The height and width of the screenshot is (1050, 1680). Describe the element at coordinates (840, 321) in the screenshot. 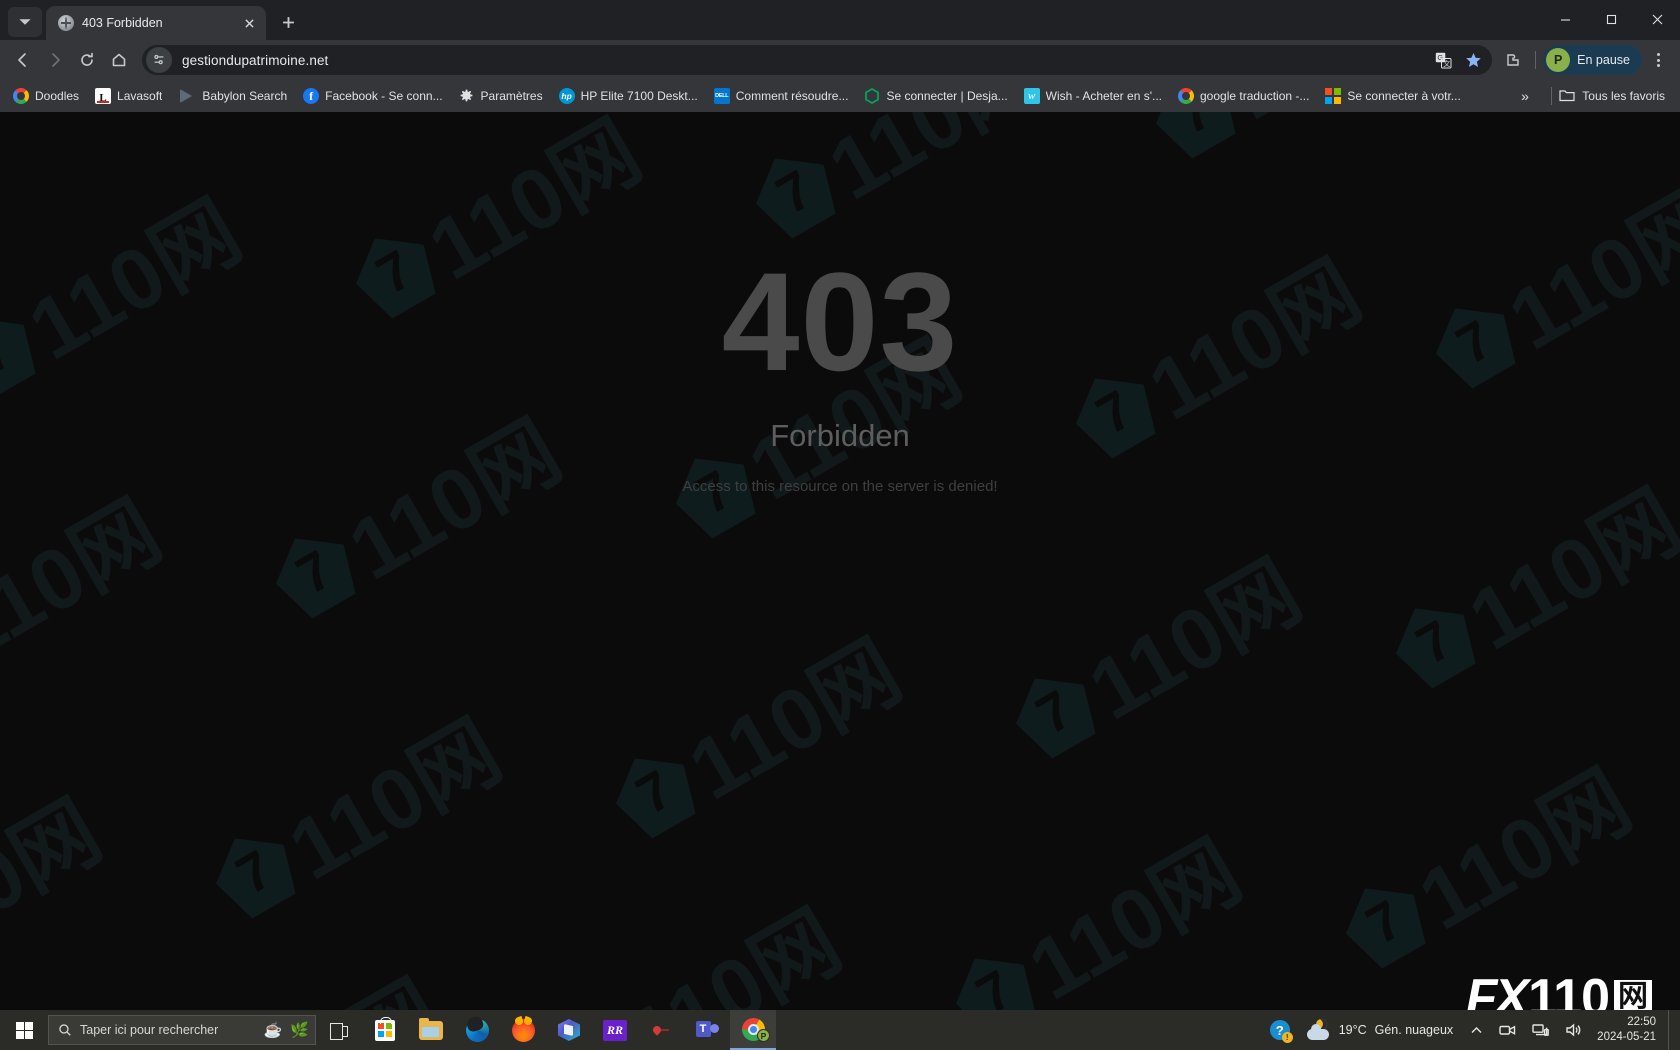

I see `error-code: 403` at that location.